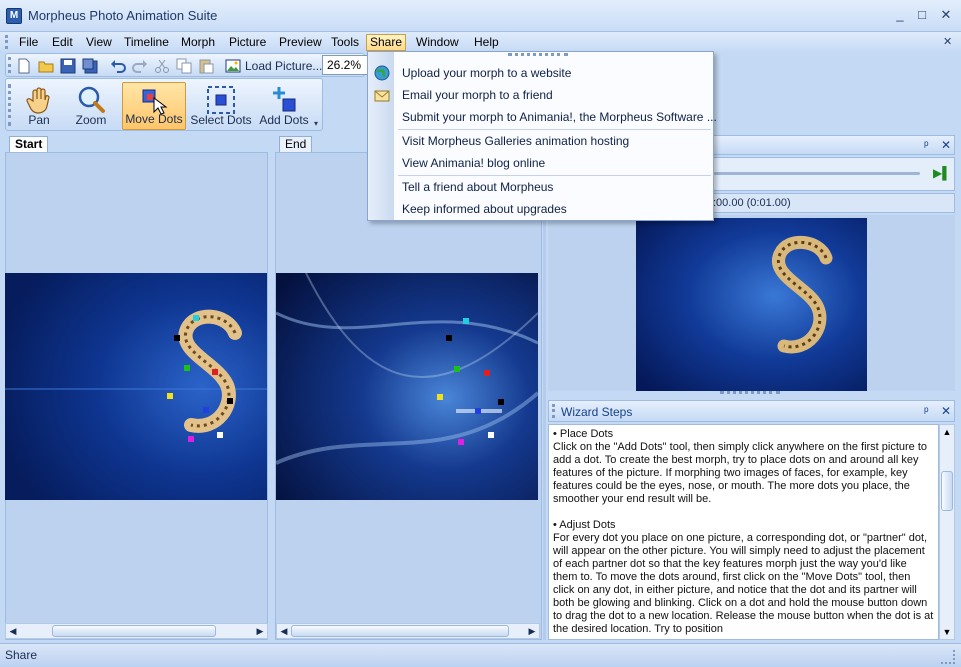 The width and height of the screenshot is (961, 667). What do you see at coordinates (284, 120) in the screenshot?
I see `add-dots-tool-label: Add Dots` at bounding box center [284, 120].